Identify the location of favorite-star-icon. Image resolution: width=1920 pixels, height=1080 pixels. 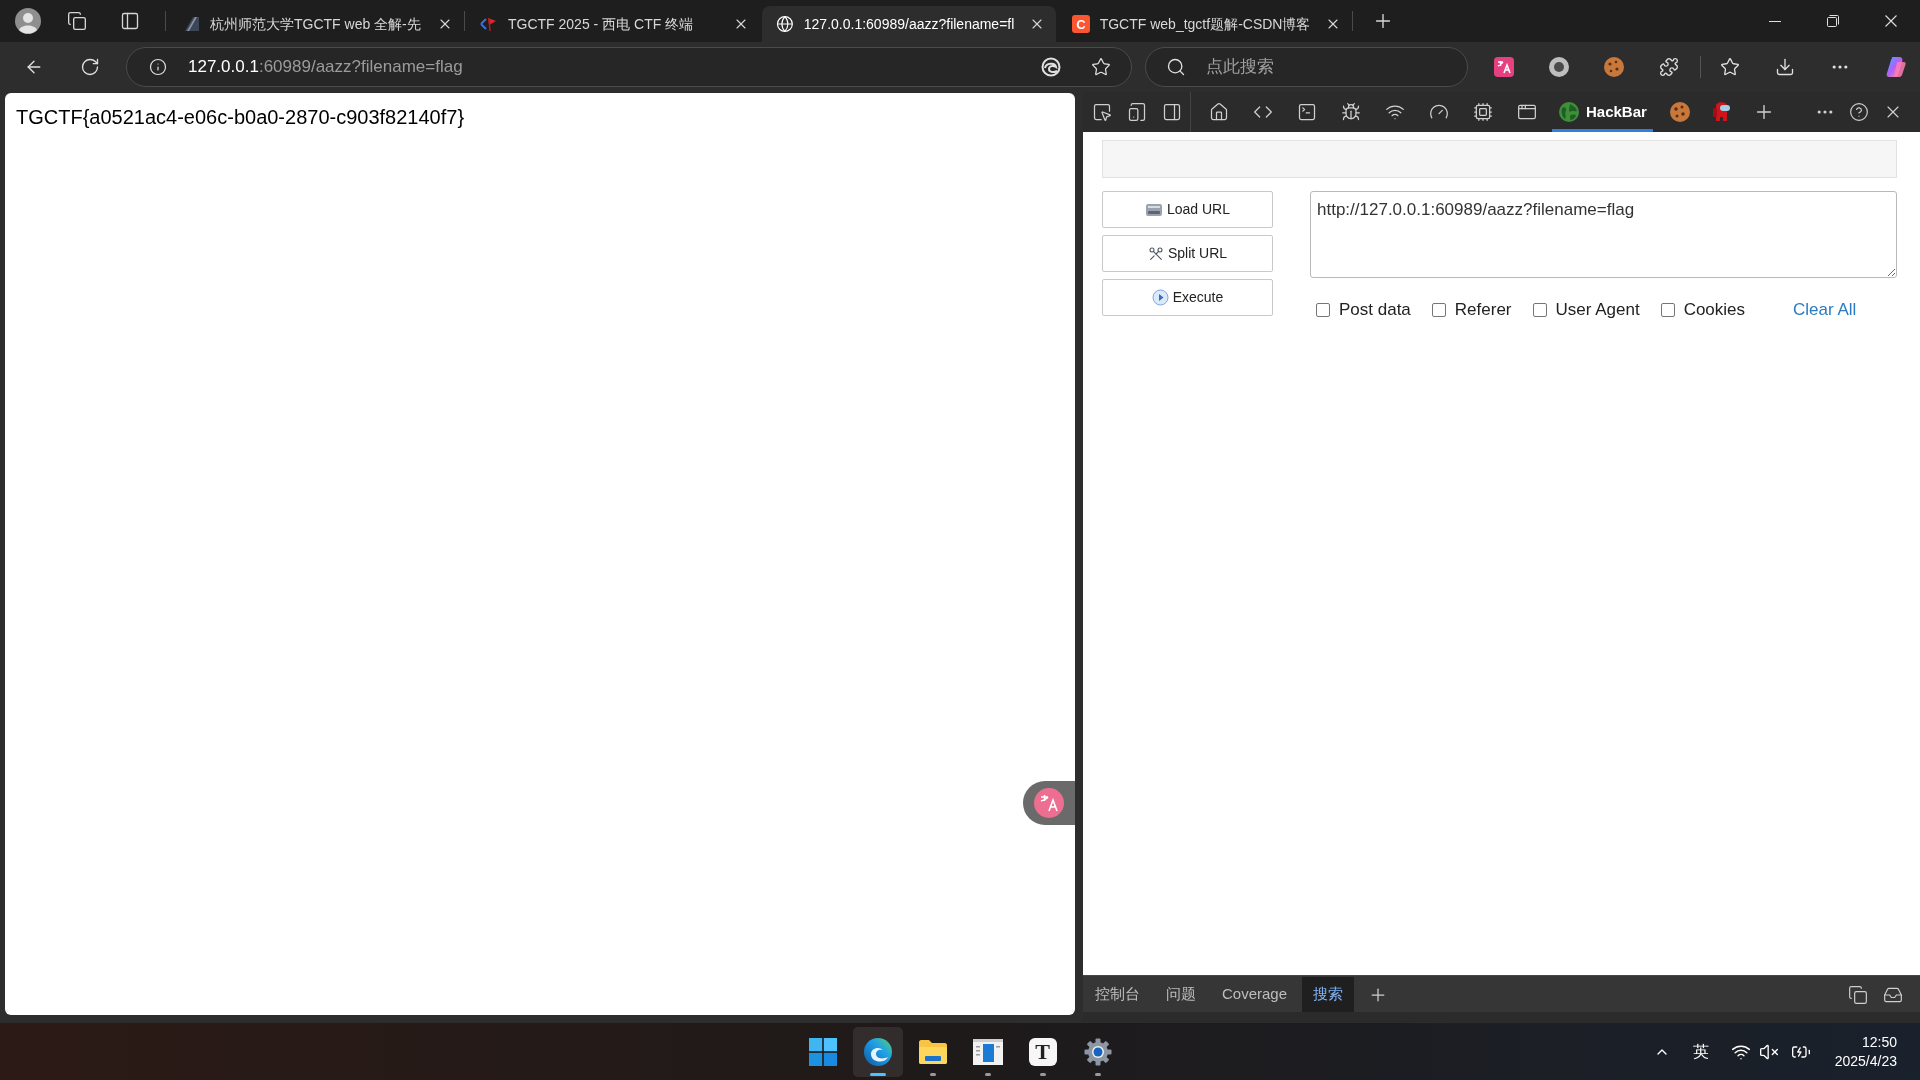
(1101, 67).